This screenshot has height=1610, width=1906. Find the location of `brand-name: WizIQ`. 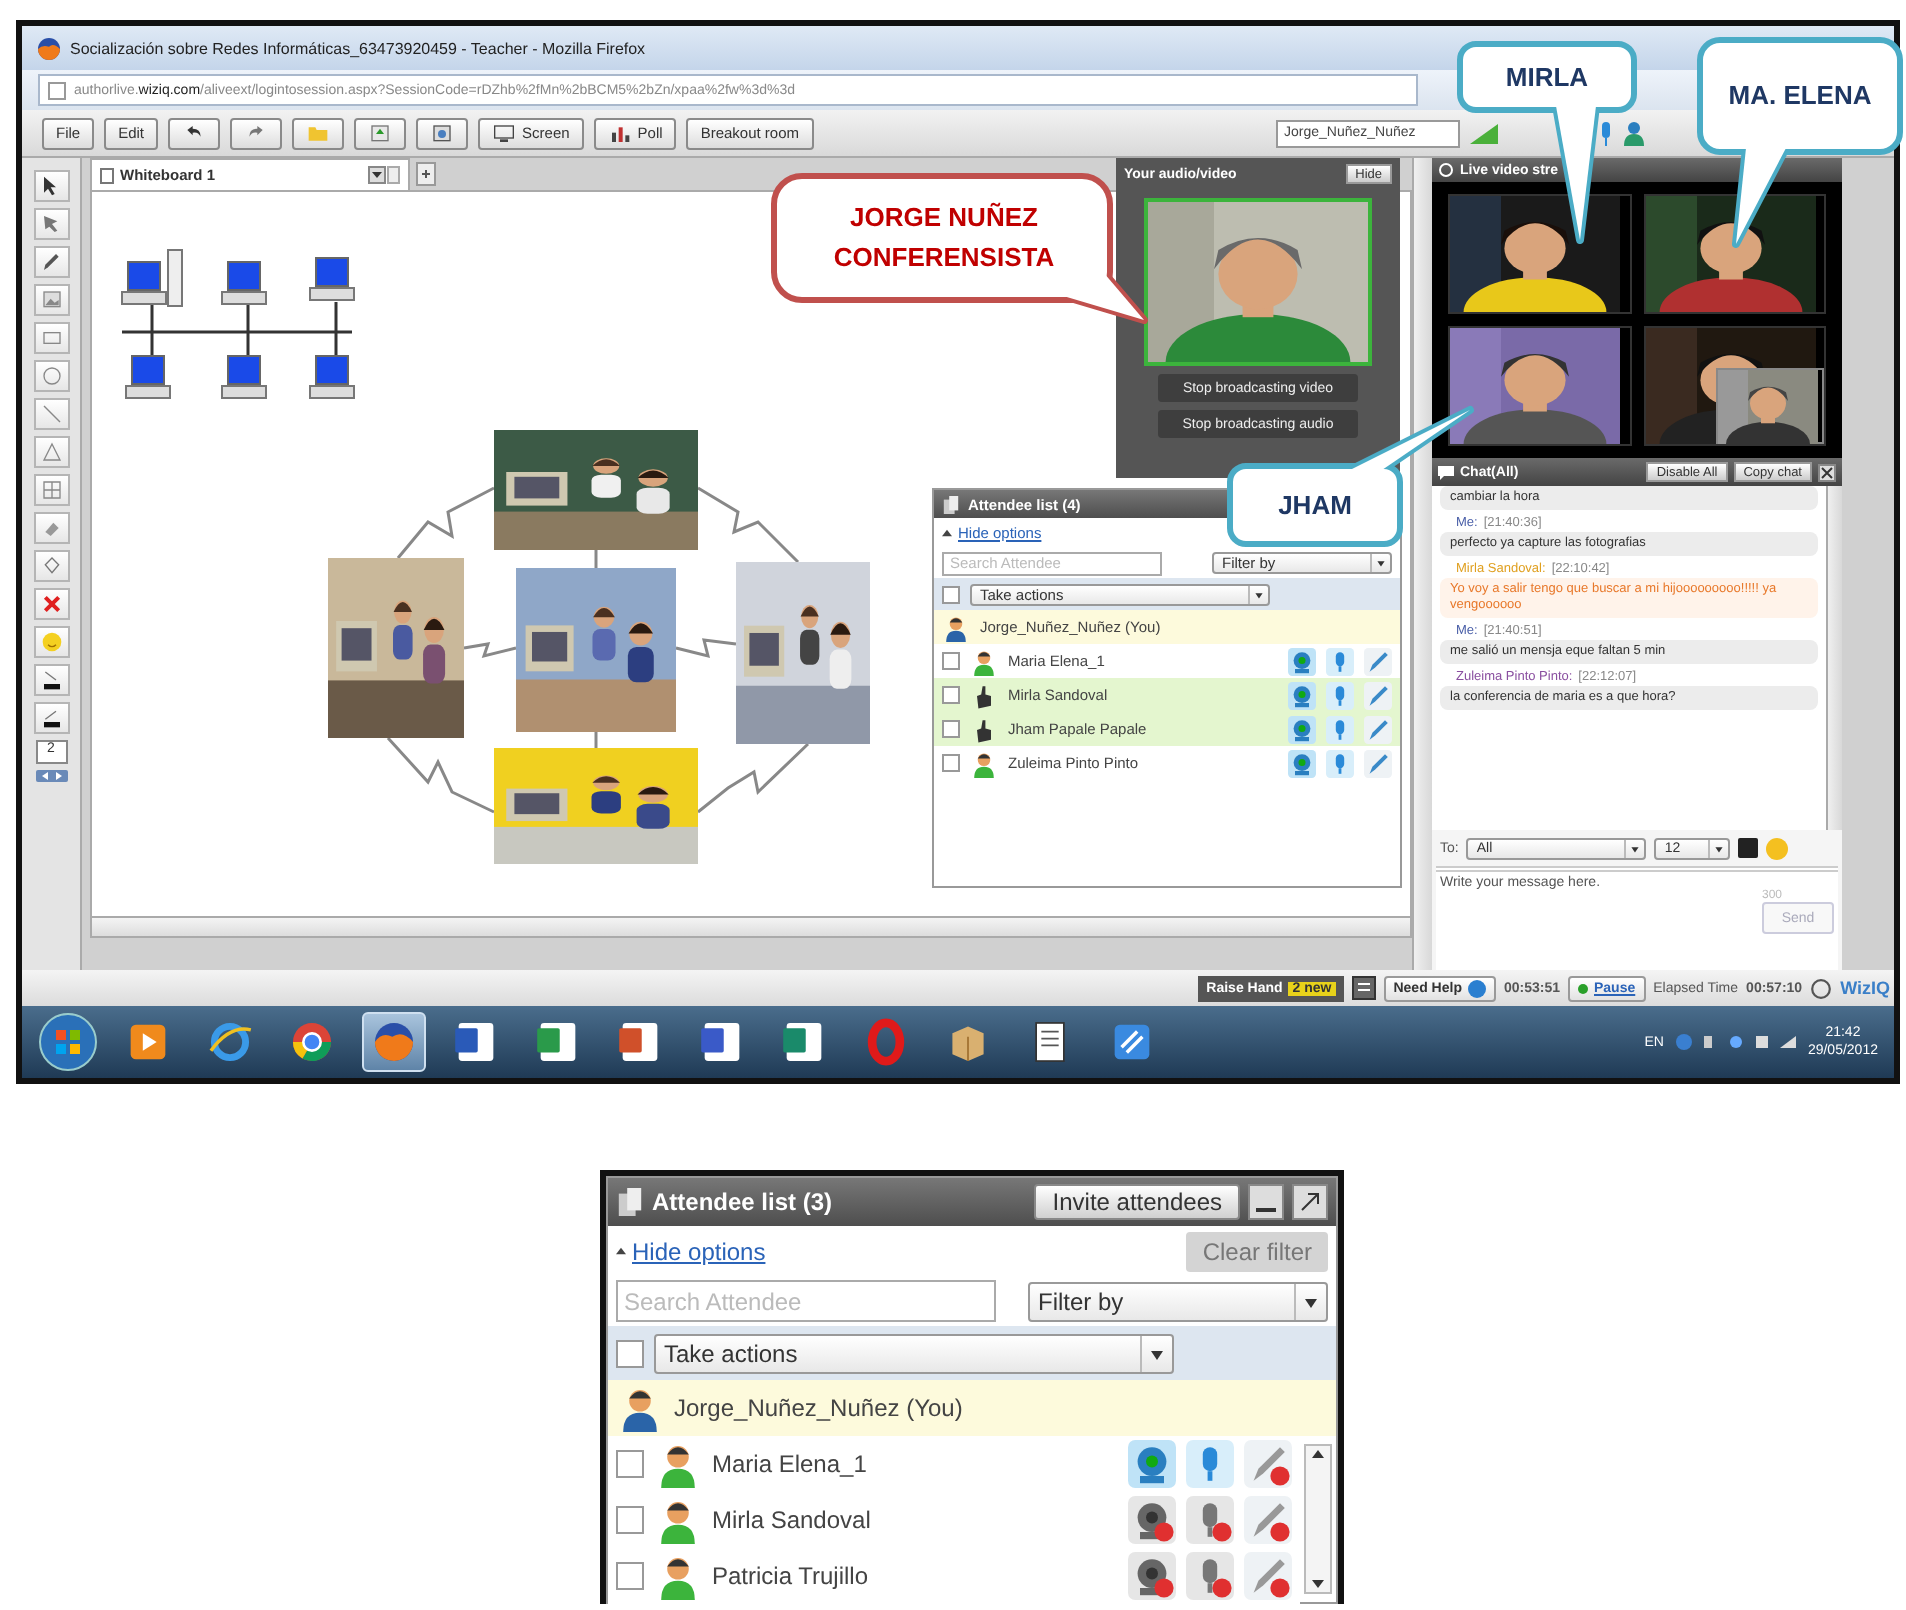

brand-name: WizIQ is located at coordinates (1865, 988).